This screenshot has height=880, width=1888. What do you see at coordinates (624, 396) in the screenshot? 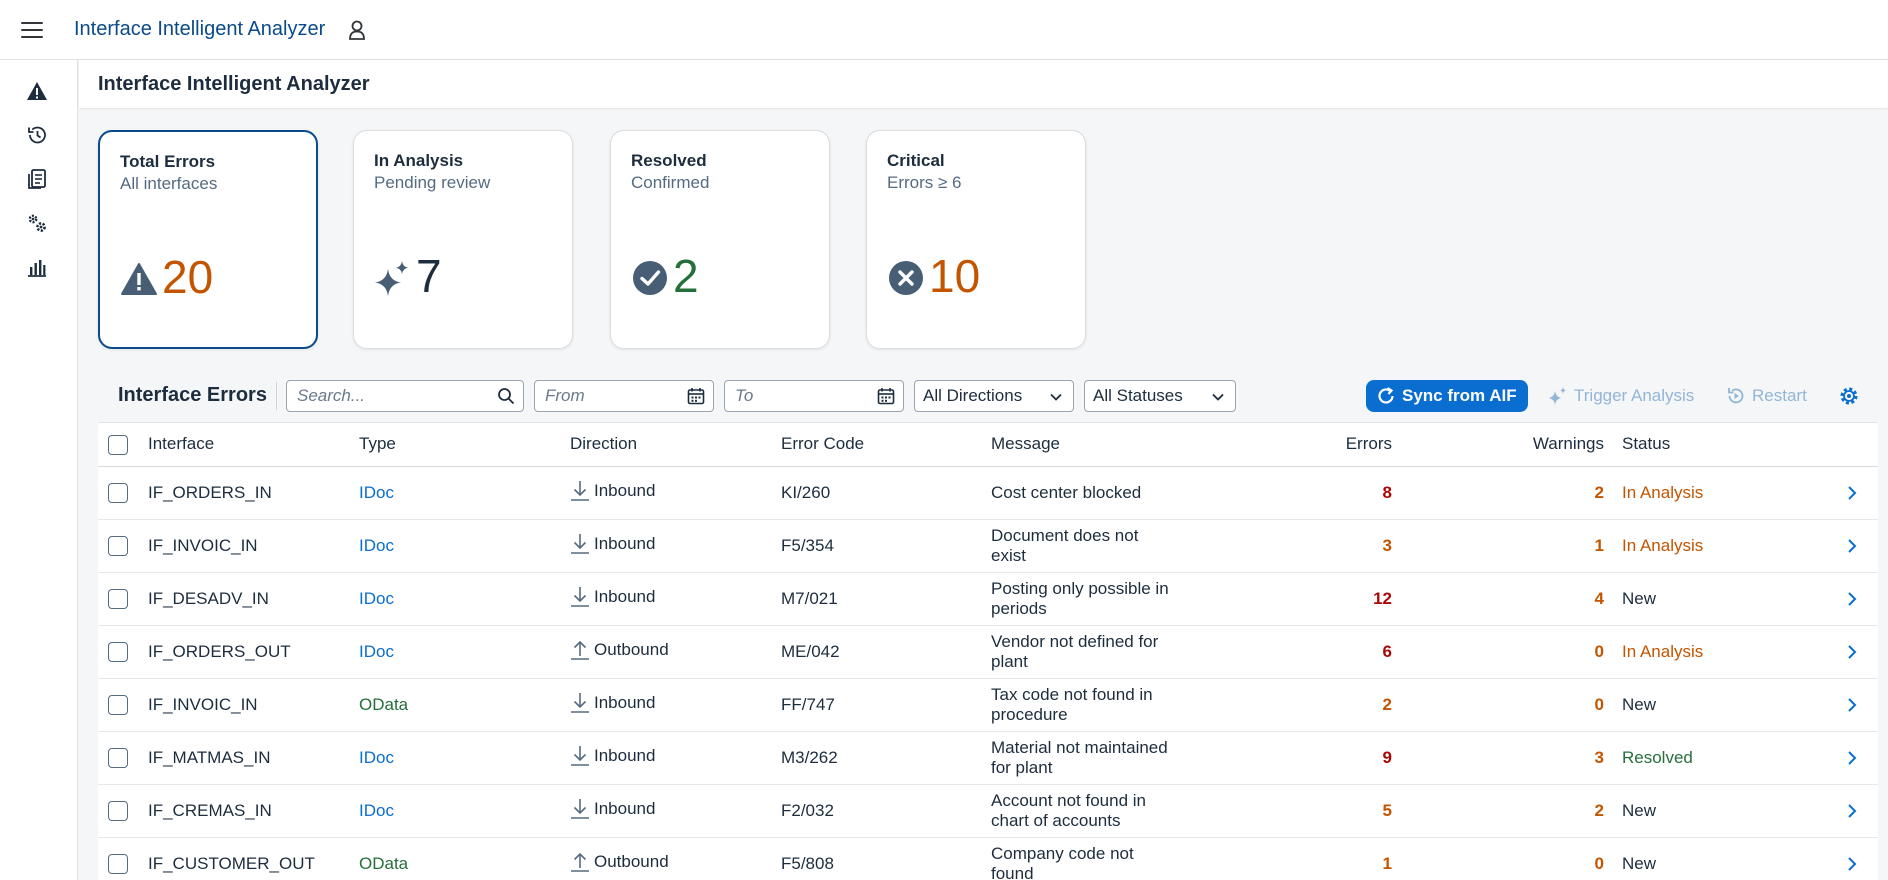
I see `from-date-field: From` at bounding box center [624, 396].